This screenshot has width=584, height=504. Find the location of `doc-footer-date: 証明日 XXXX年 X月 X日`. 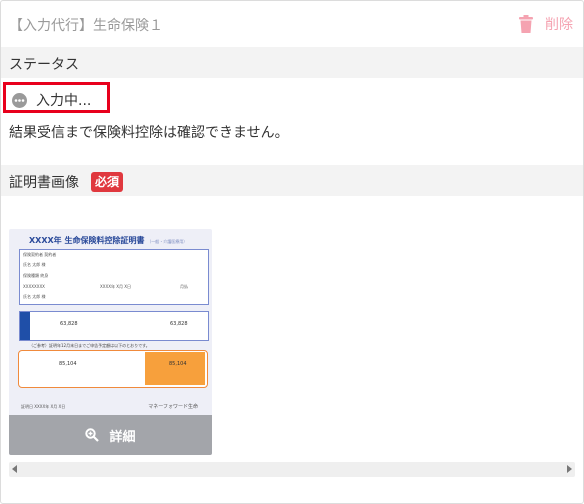

doc-footer-date: 証明日 XXXX年 X月 X日 is located at coordinates (43, 406).